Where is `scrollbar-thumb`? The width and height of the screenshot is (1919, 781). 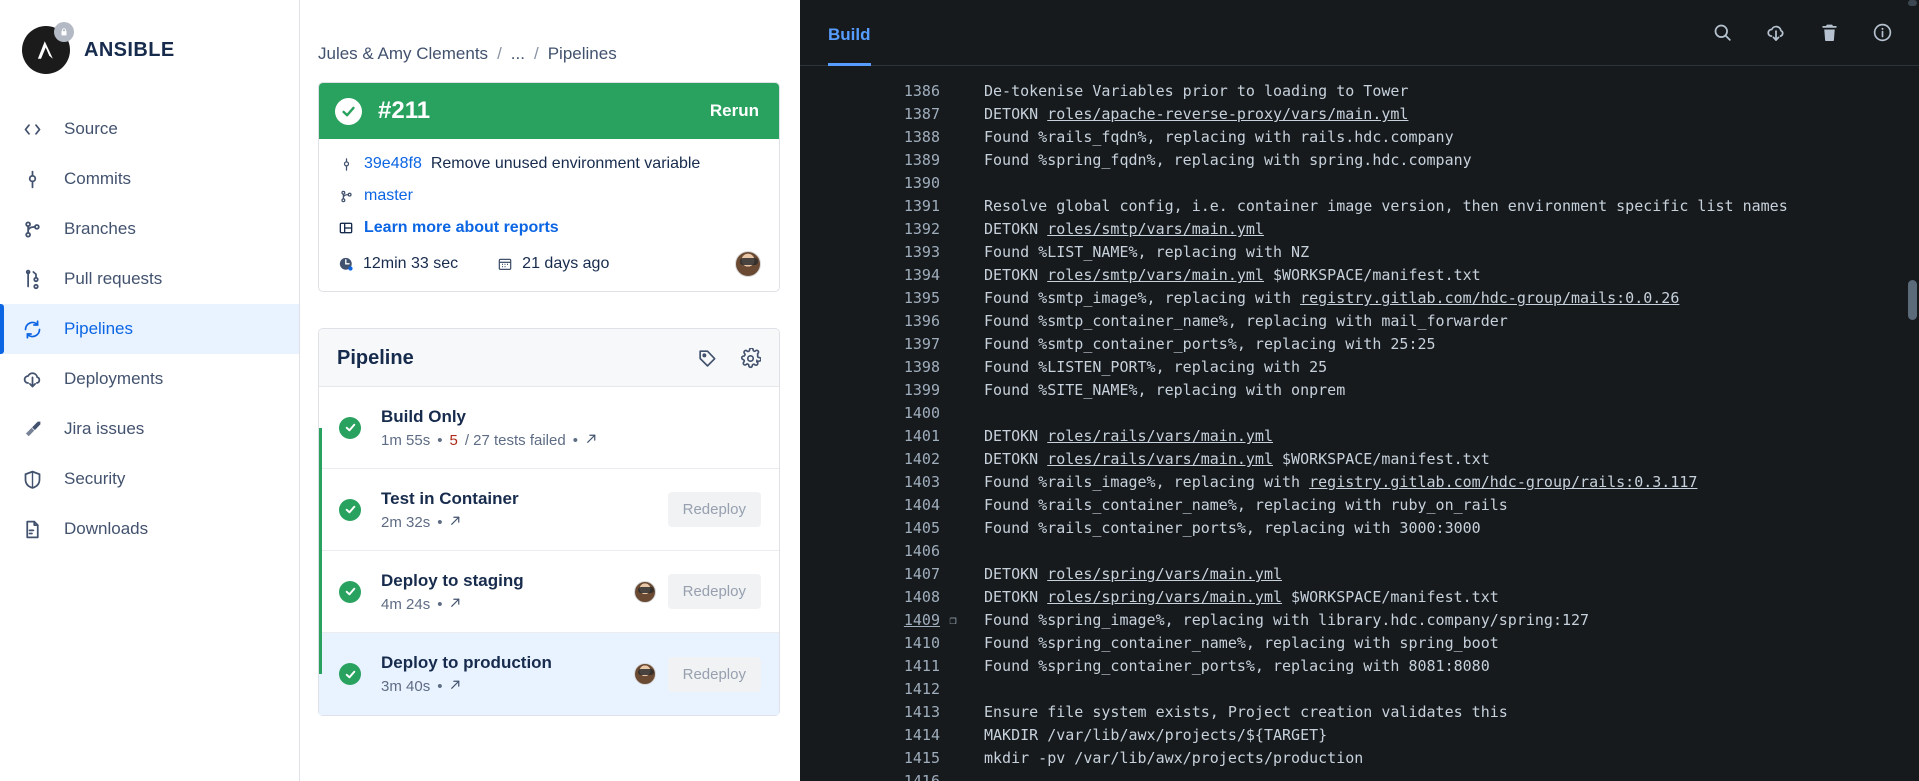 scrollbar-thumb is located at coordinates (1912, 300).